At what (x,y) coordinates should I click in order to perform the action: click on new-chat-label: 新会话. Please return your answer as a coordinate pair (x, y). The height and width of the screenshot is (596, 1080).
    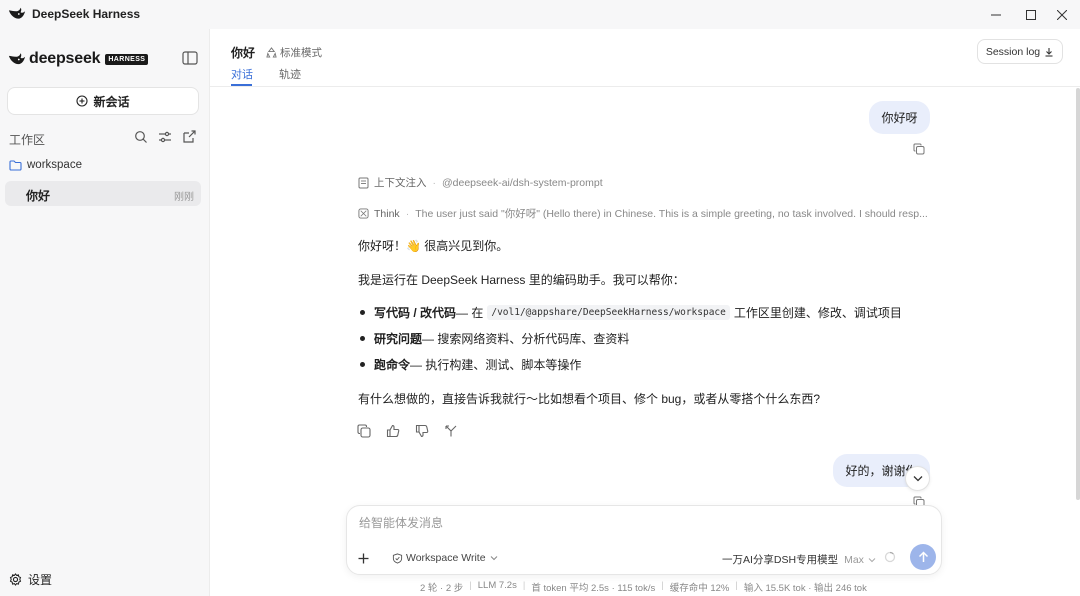
    Looking at the image, I should click on (111, 101).